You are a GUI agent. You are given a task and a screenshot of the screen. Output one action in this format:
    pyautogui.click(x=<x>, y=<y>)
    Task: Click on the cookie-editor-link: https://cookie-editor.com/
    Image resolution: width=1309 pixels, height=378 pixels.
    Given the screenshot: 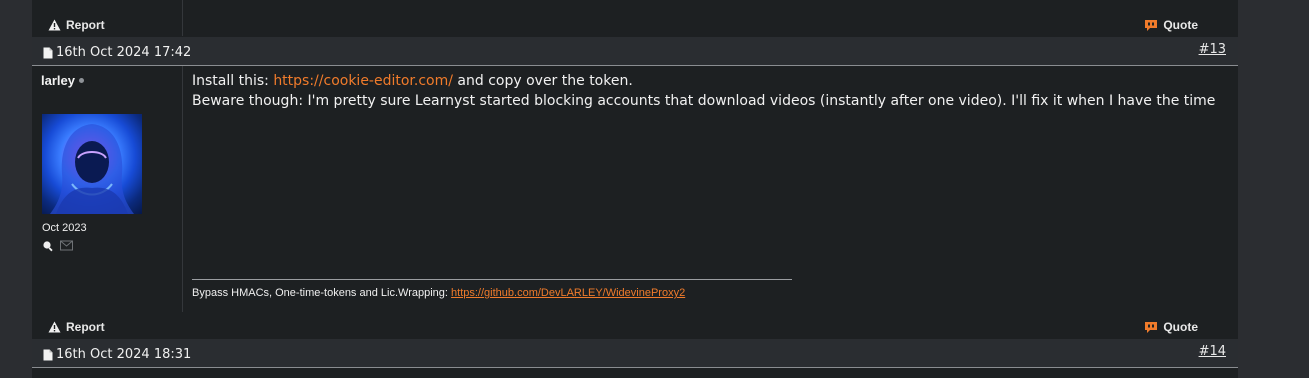 What is the action you would take?
    pyautogui.click(x=363, y=81)
    